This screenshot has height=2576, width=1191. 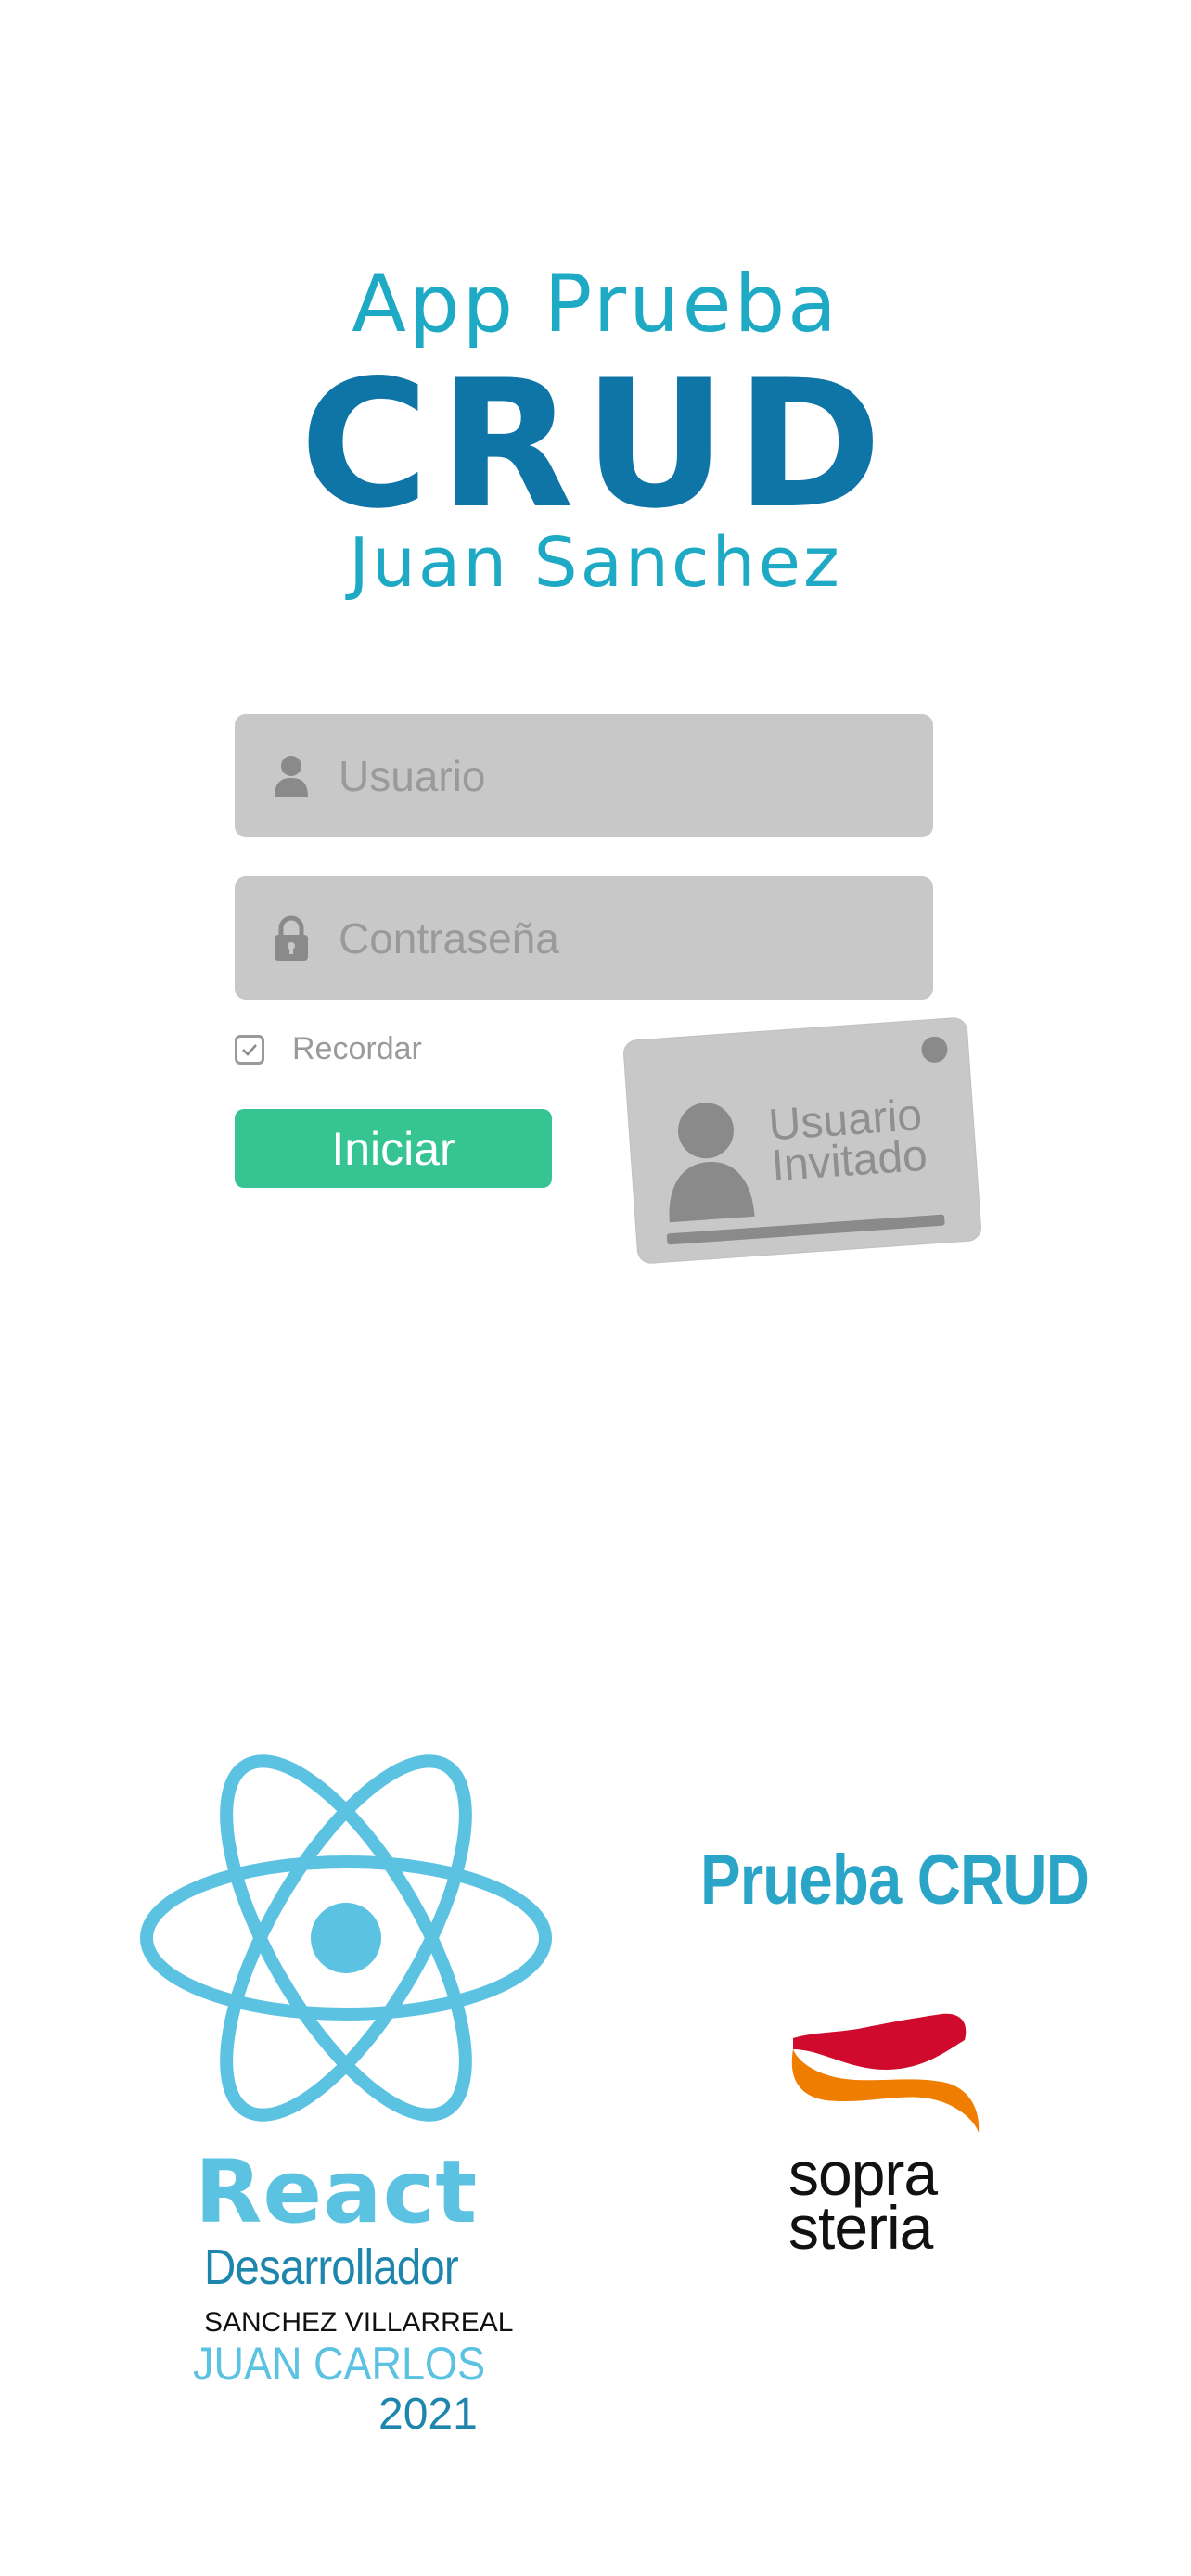 What do you see at coordinates (291, 776) in the screenshot?
I see `user-icon` at bounding box center [291, 776].